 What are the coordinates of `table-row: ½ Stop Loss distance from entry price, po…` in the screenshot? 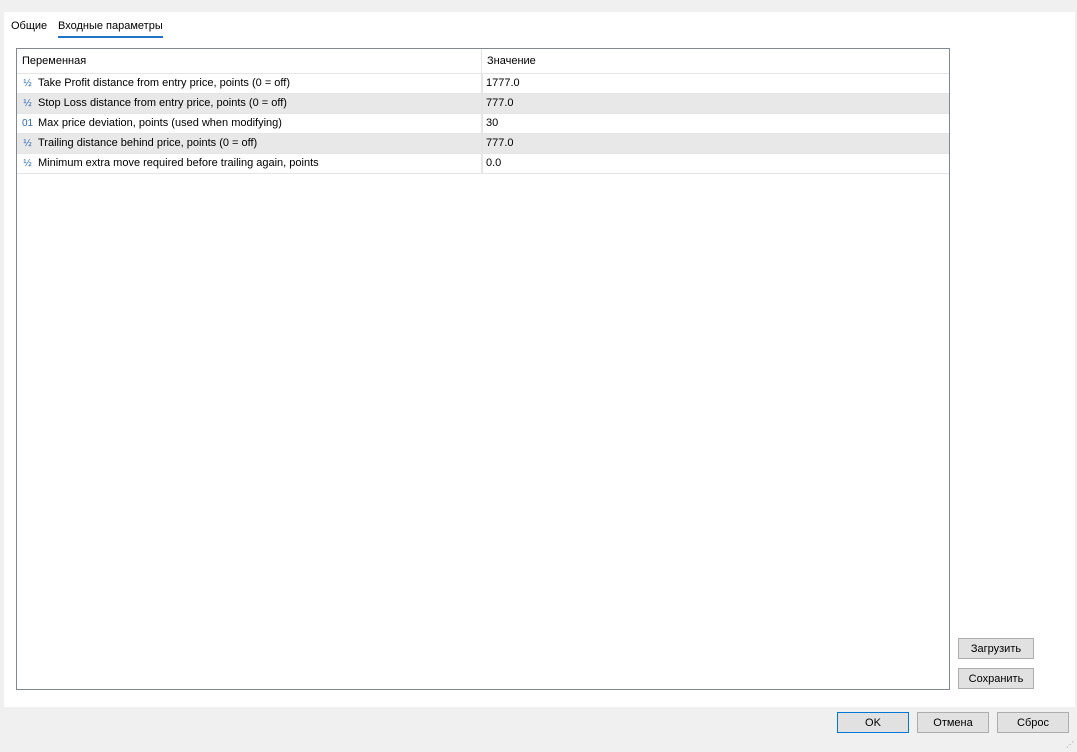 It's located at (483, 104).